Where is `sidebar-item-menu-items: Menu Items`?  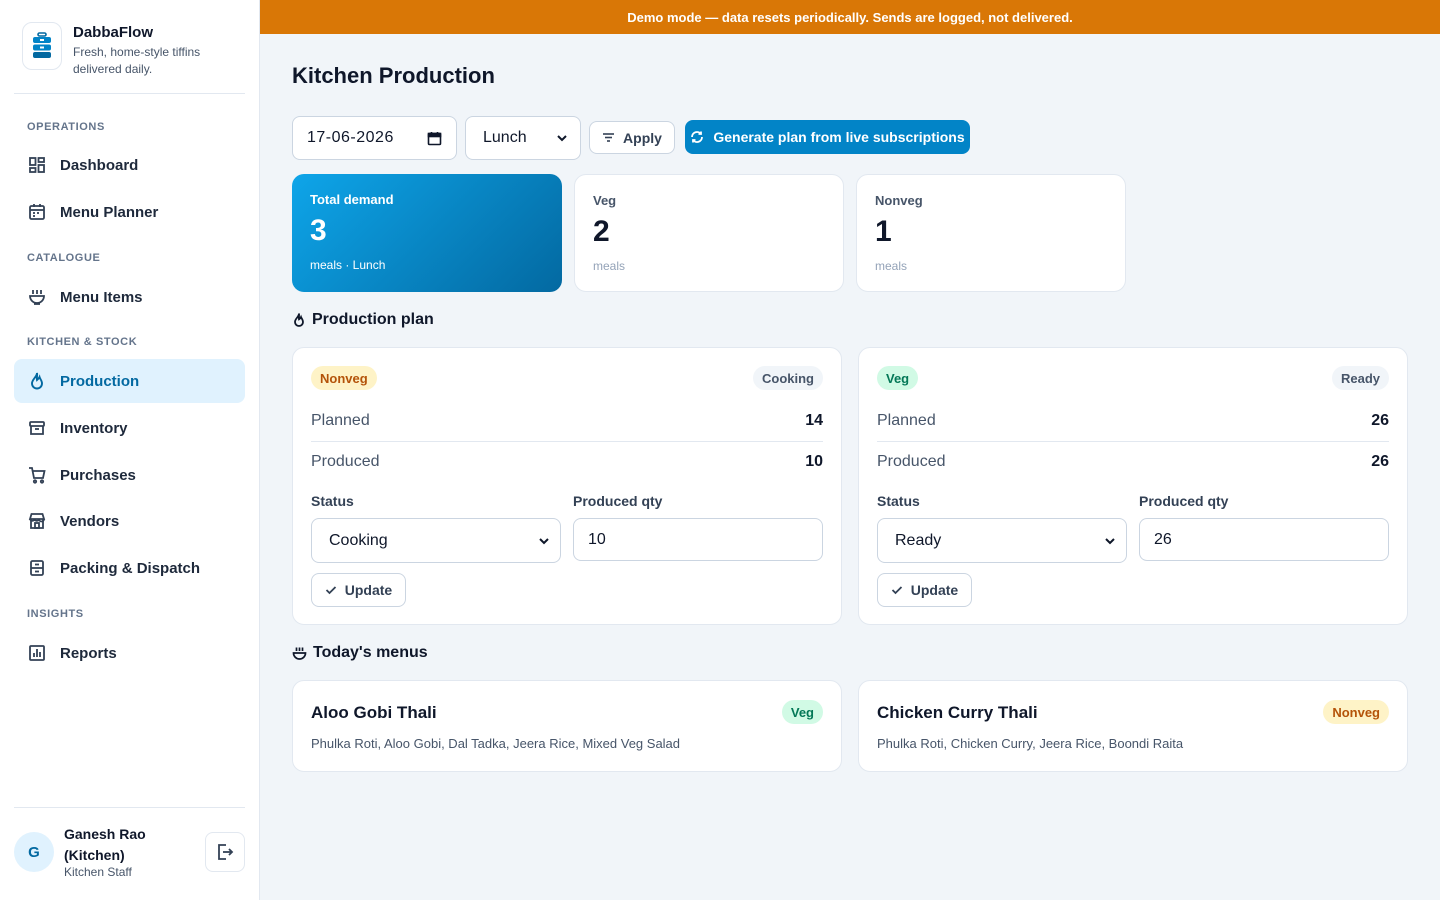
sidebar-item-menu-items: Menu Items is located at coordinates (129, 297).